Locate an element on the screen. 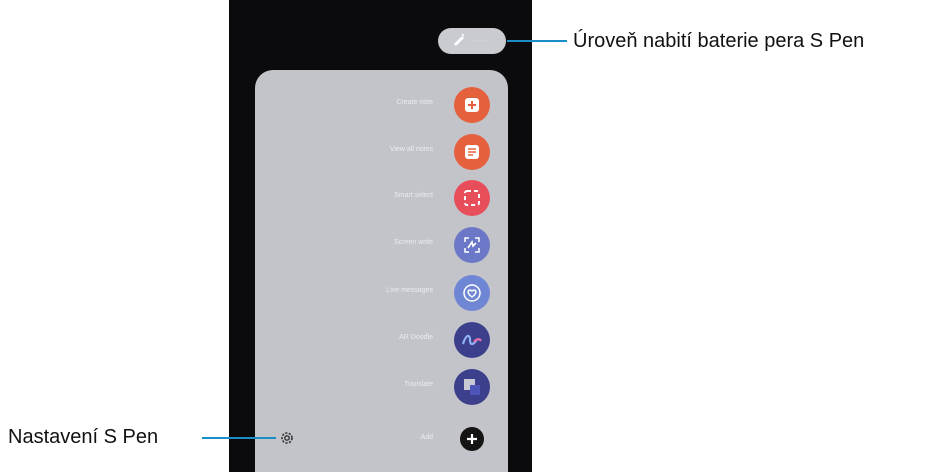 The height and width of the screenshot is (472, 942). settings-annotation: Nastavení S Pen is located at coordinates (83, 437).